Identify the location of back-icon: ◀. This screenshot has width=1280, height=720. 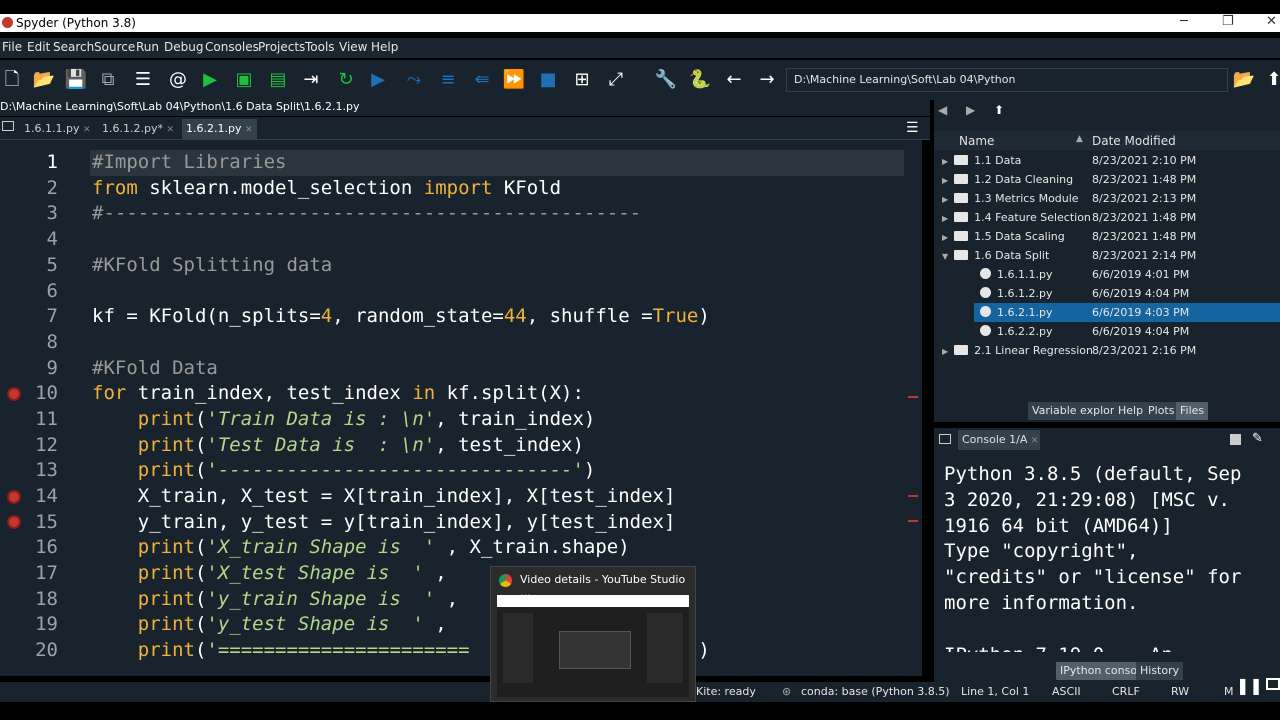
(942, 110).